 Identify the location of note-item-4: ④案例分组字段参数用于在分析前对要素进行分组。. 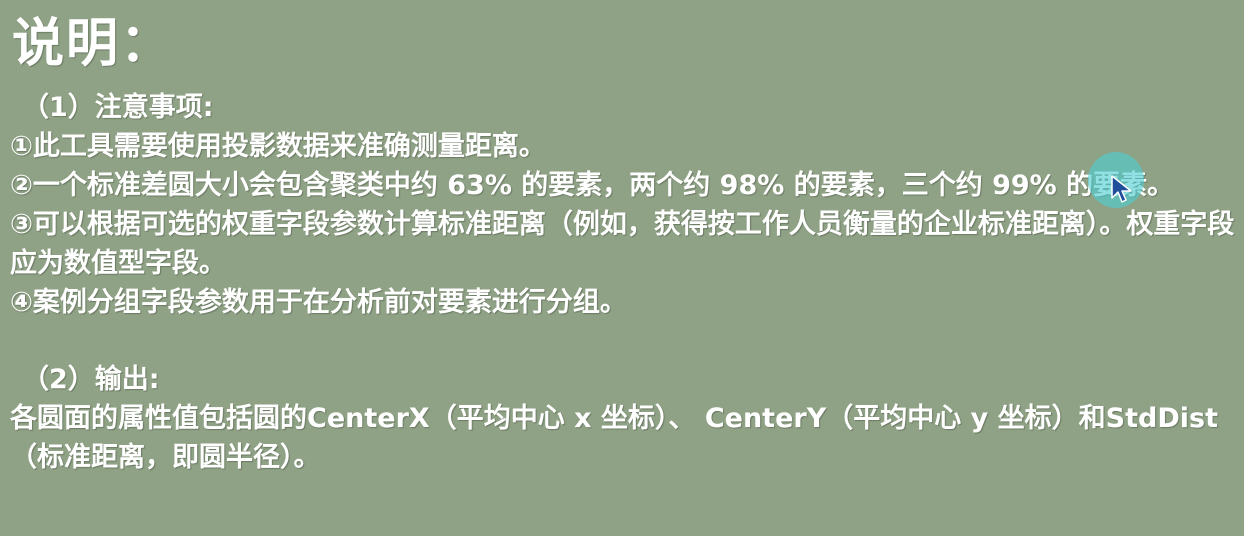
(318, 302).